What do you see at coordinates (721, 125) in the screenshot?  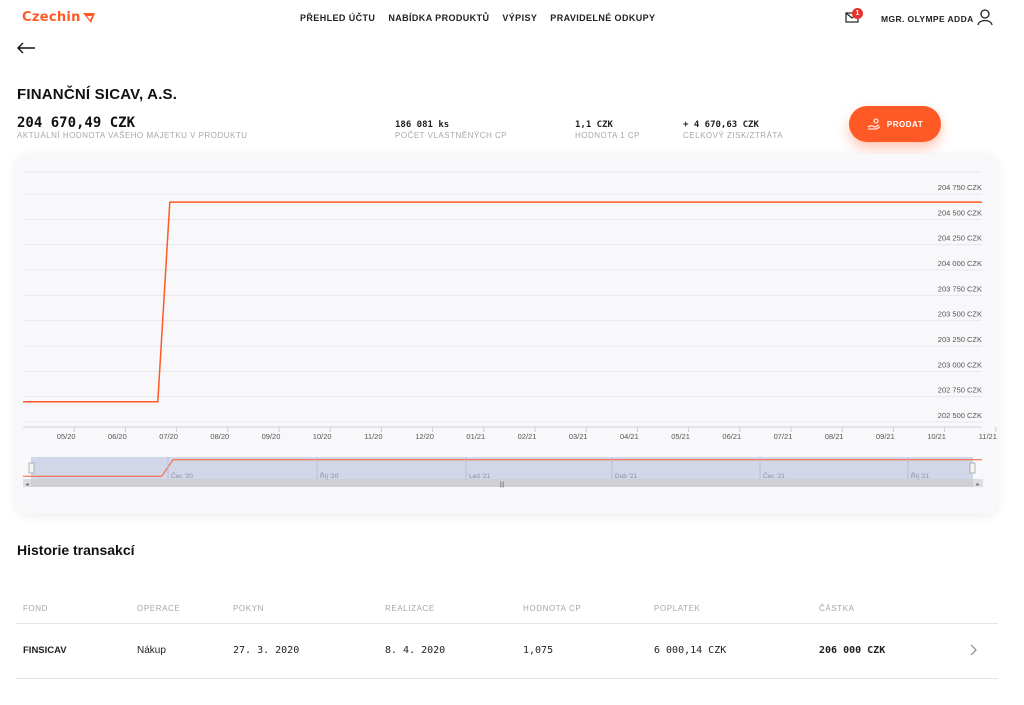 I see `total-profit: + 4 670,63 CZK` at bounding box center [721, 125].